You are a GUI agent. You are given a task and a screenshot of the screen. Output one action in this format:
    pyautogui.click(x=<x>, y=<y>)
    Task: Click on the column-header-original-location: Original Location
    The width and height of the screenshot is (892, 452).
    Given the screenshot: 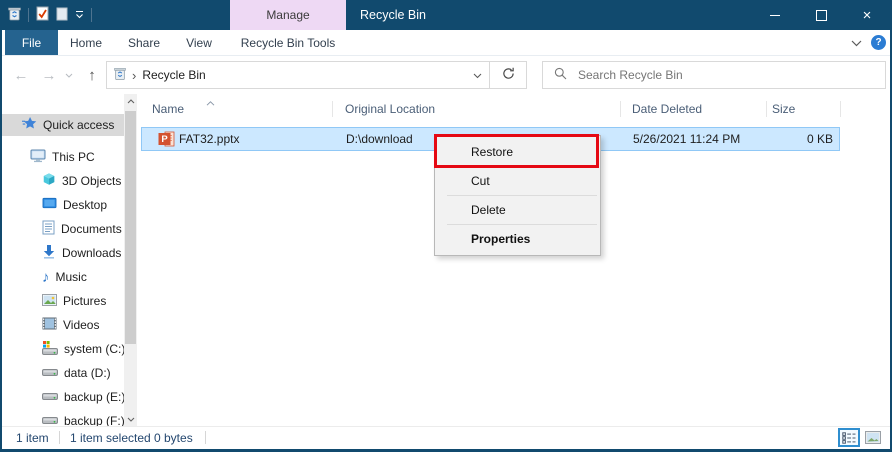 What is the action you would take?
    pyautogui.click(x=390, y=109)
    